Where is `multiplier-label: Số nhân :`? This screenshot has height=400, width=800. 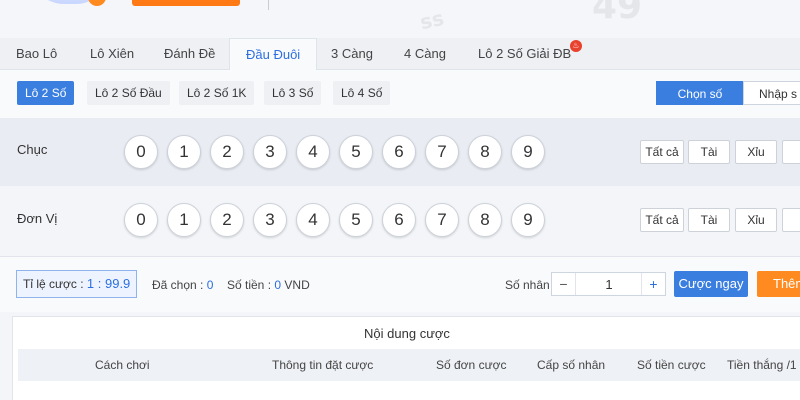
multiplier-label: Số nhân : is located at coordinates (531, 285).